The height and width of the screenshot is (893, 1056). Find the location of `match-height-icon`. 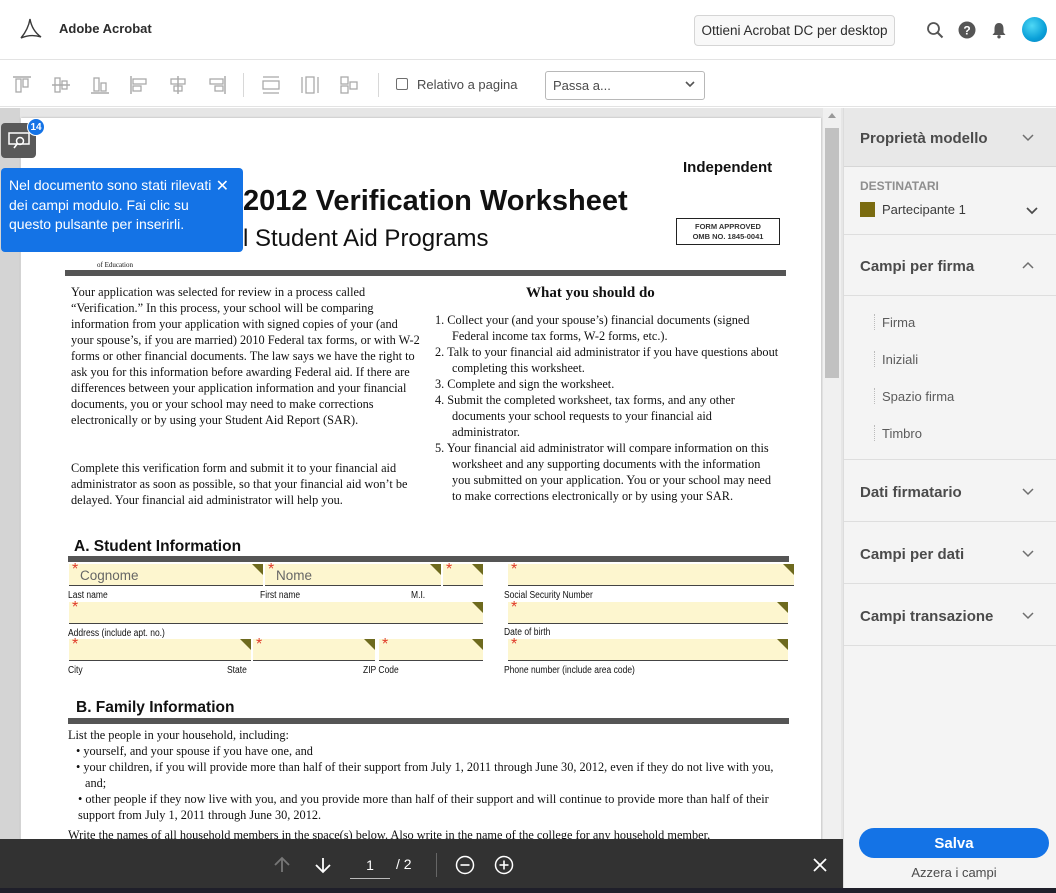

match-height-icon is located at coordinates (310, 85).